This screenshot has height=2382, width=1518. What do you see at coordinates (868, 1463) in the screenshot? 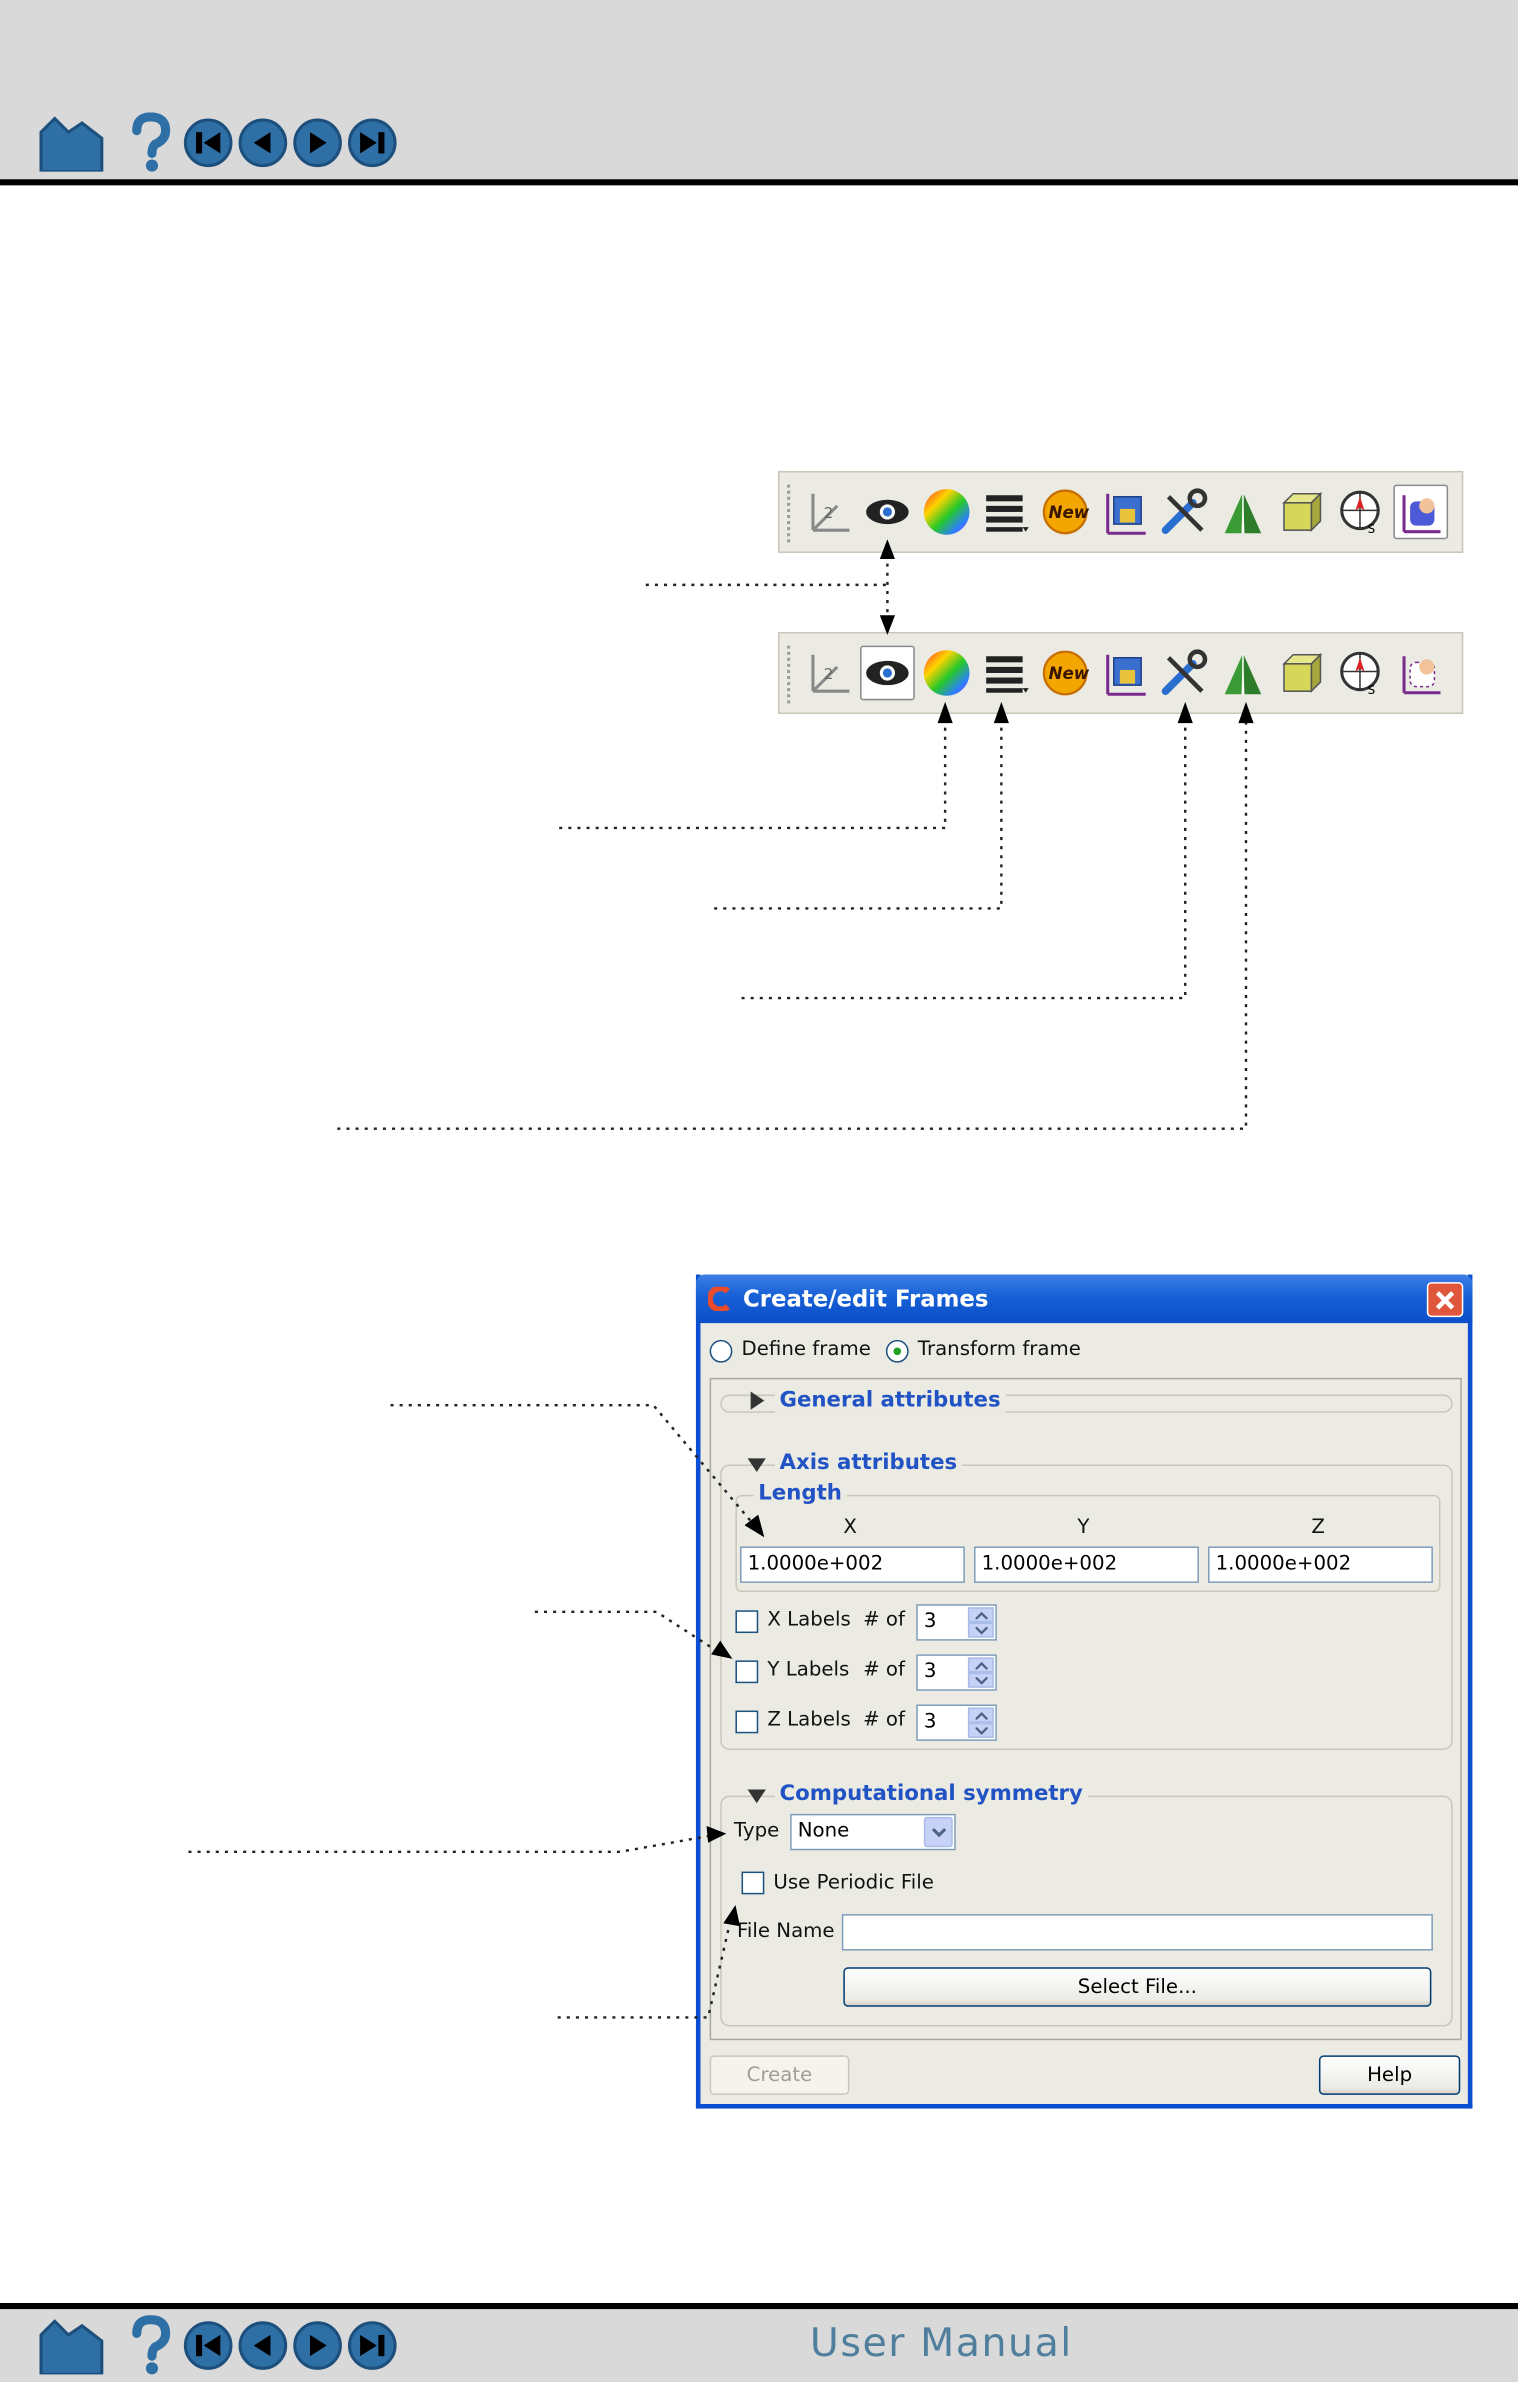
I see `axis-attributes-header: Axis attributes` at bounding box center [868, 1463].